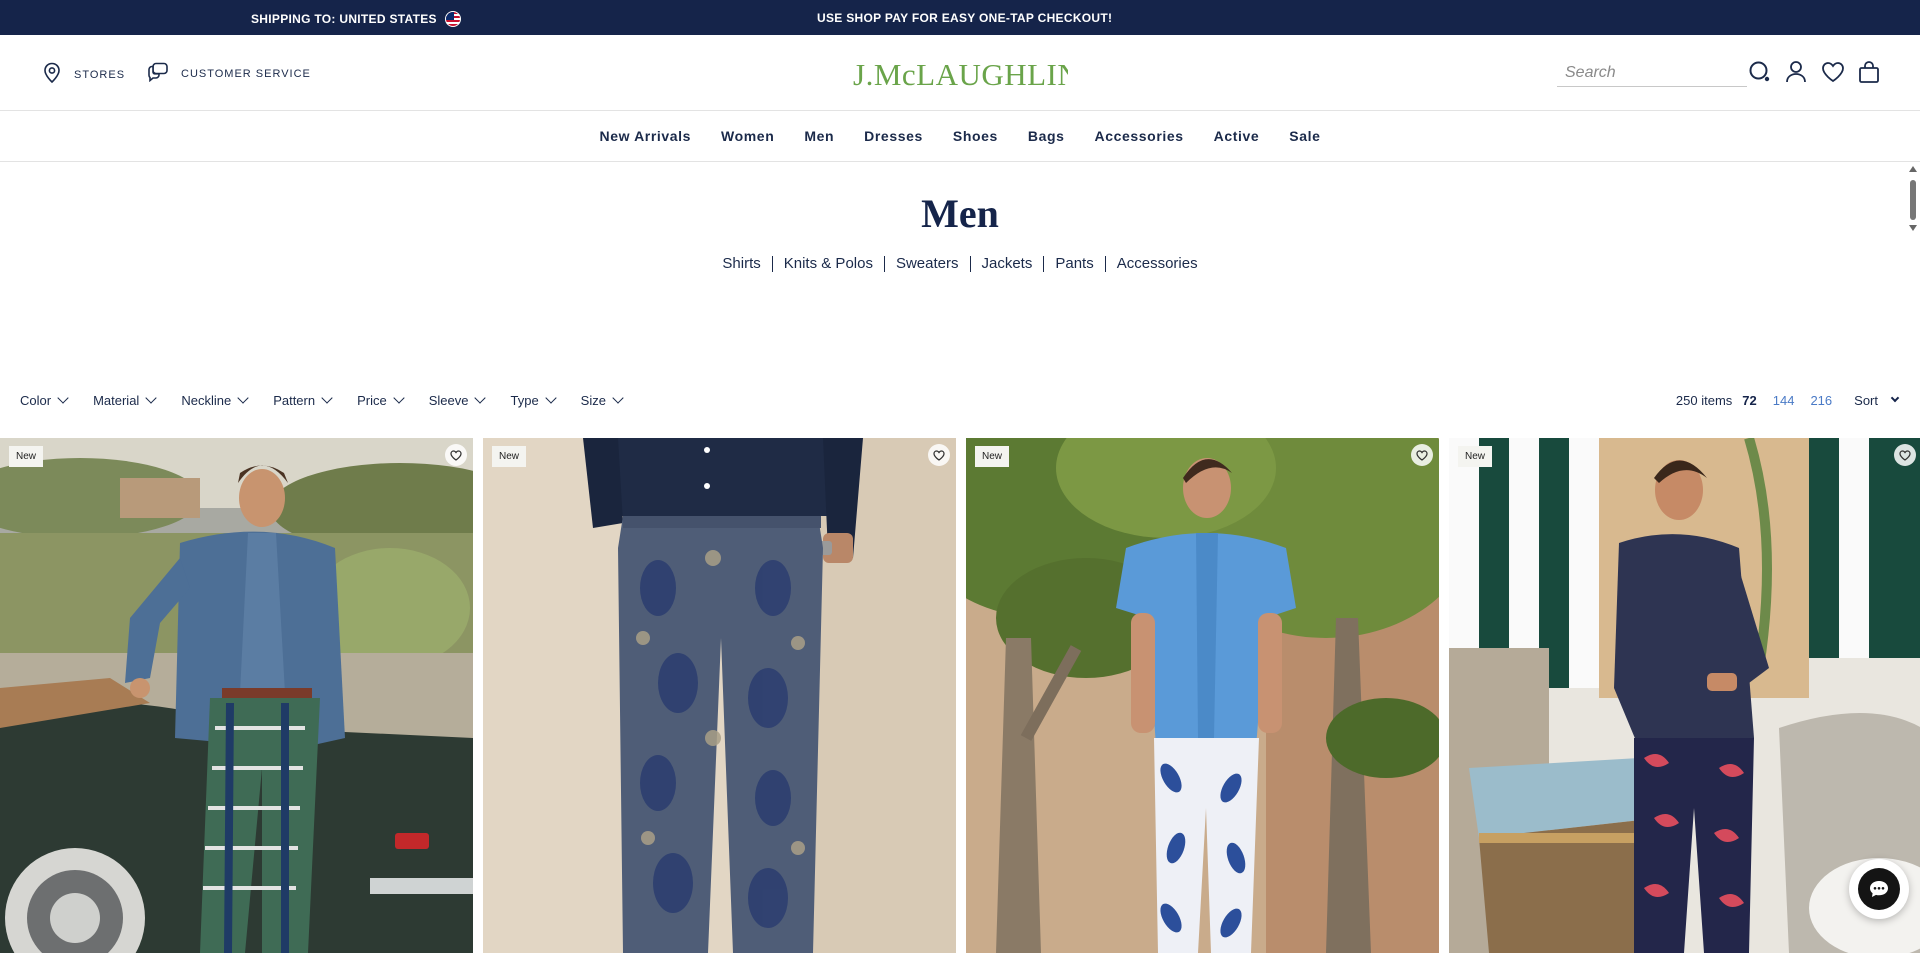  I want to click on chat-widget-button, so click(1879, 889).